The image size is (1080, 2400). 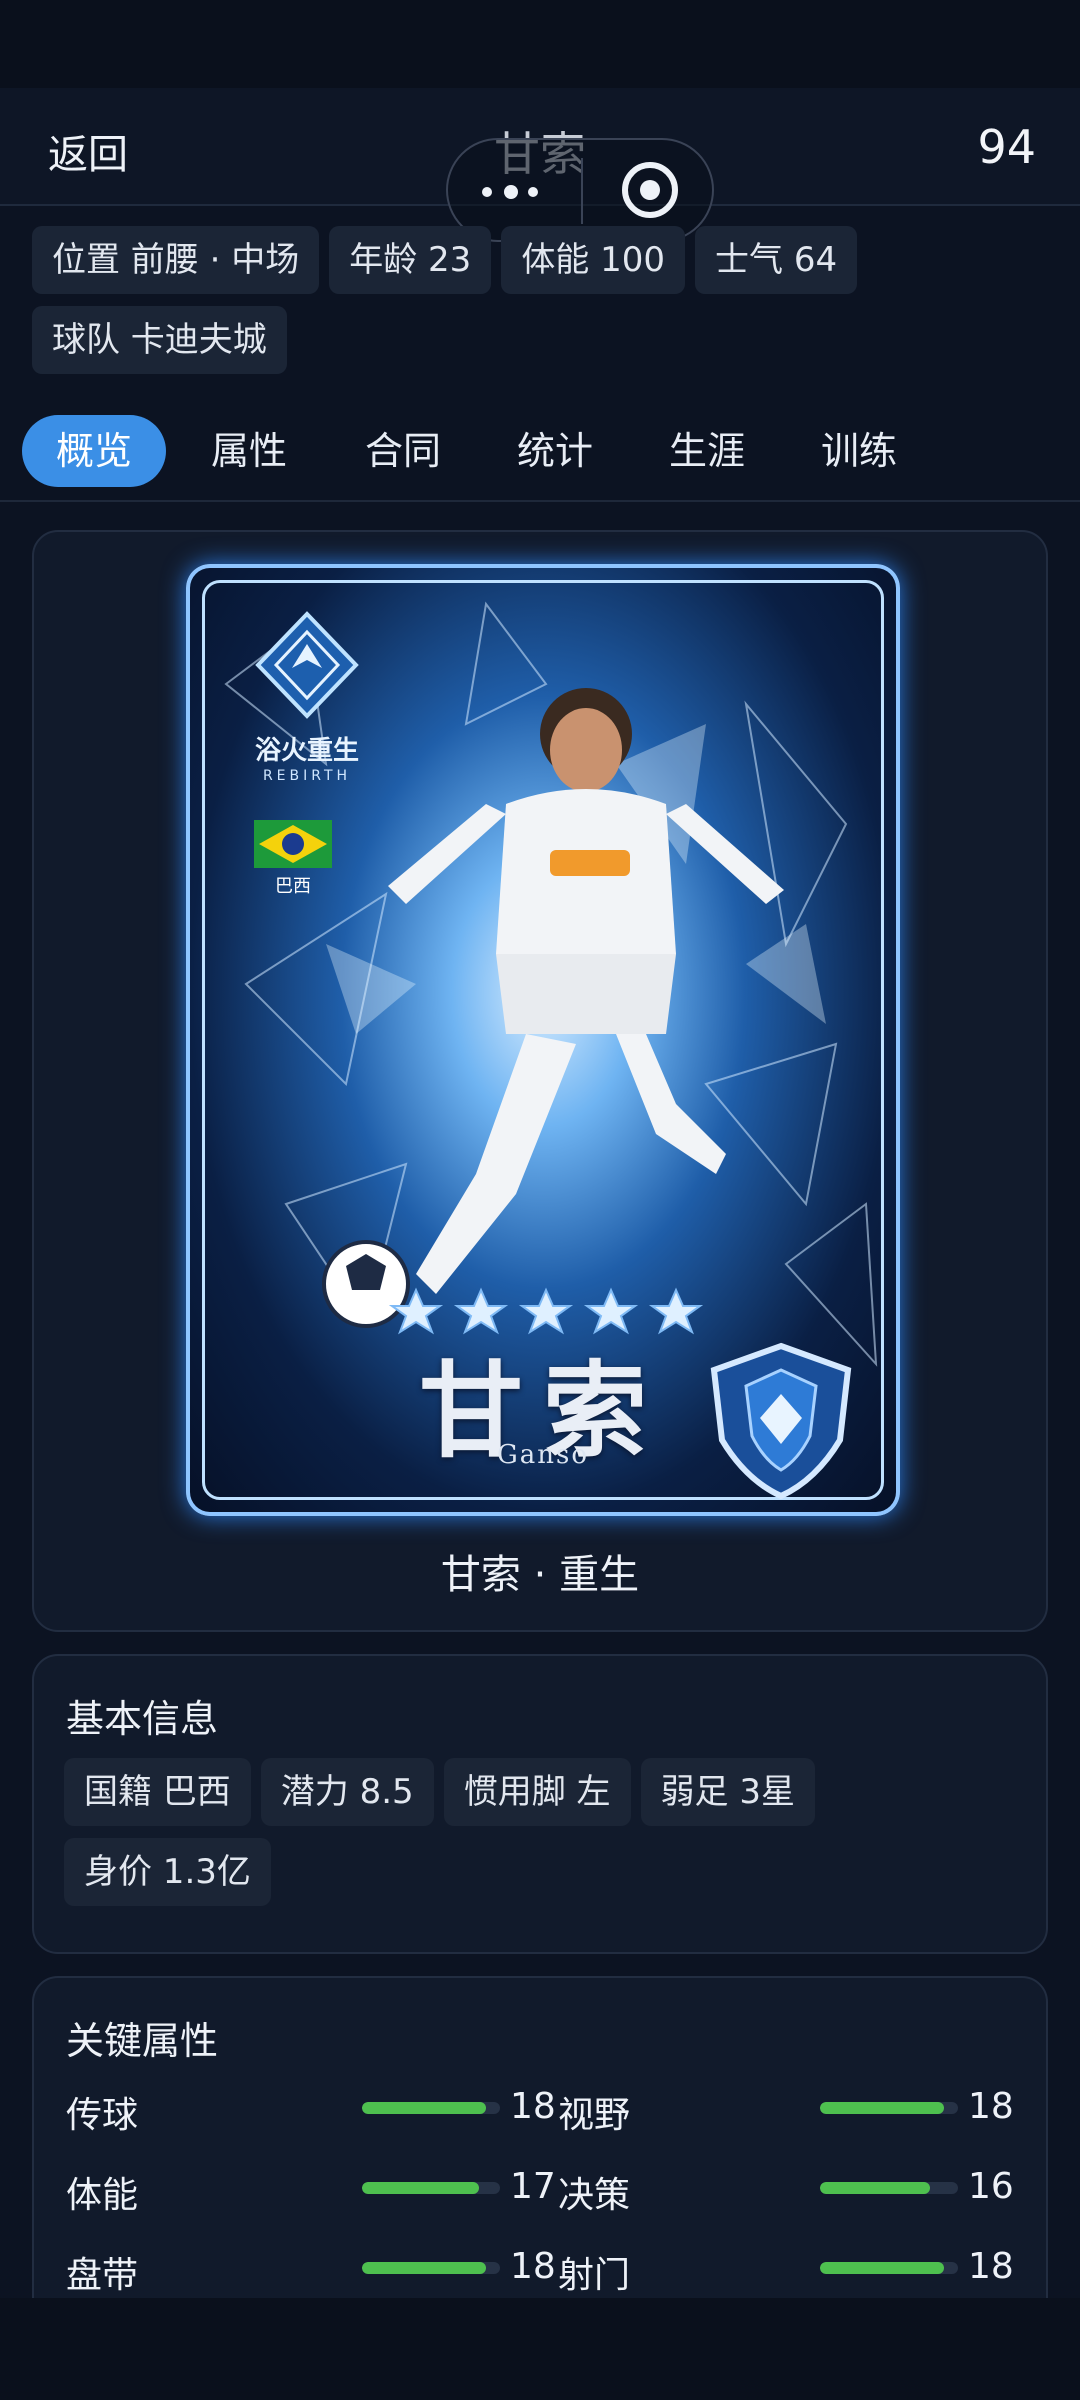 I want to click on chip-weak-foot: 弱足 3星, so click(x=727, y=1792).